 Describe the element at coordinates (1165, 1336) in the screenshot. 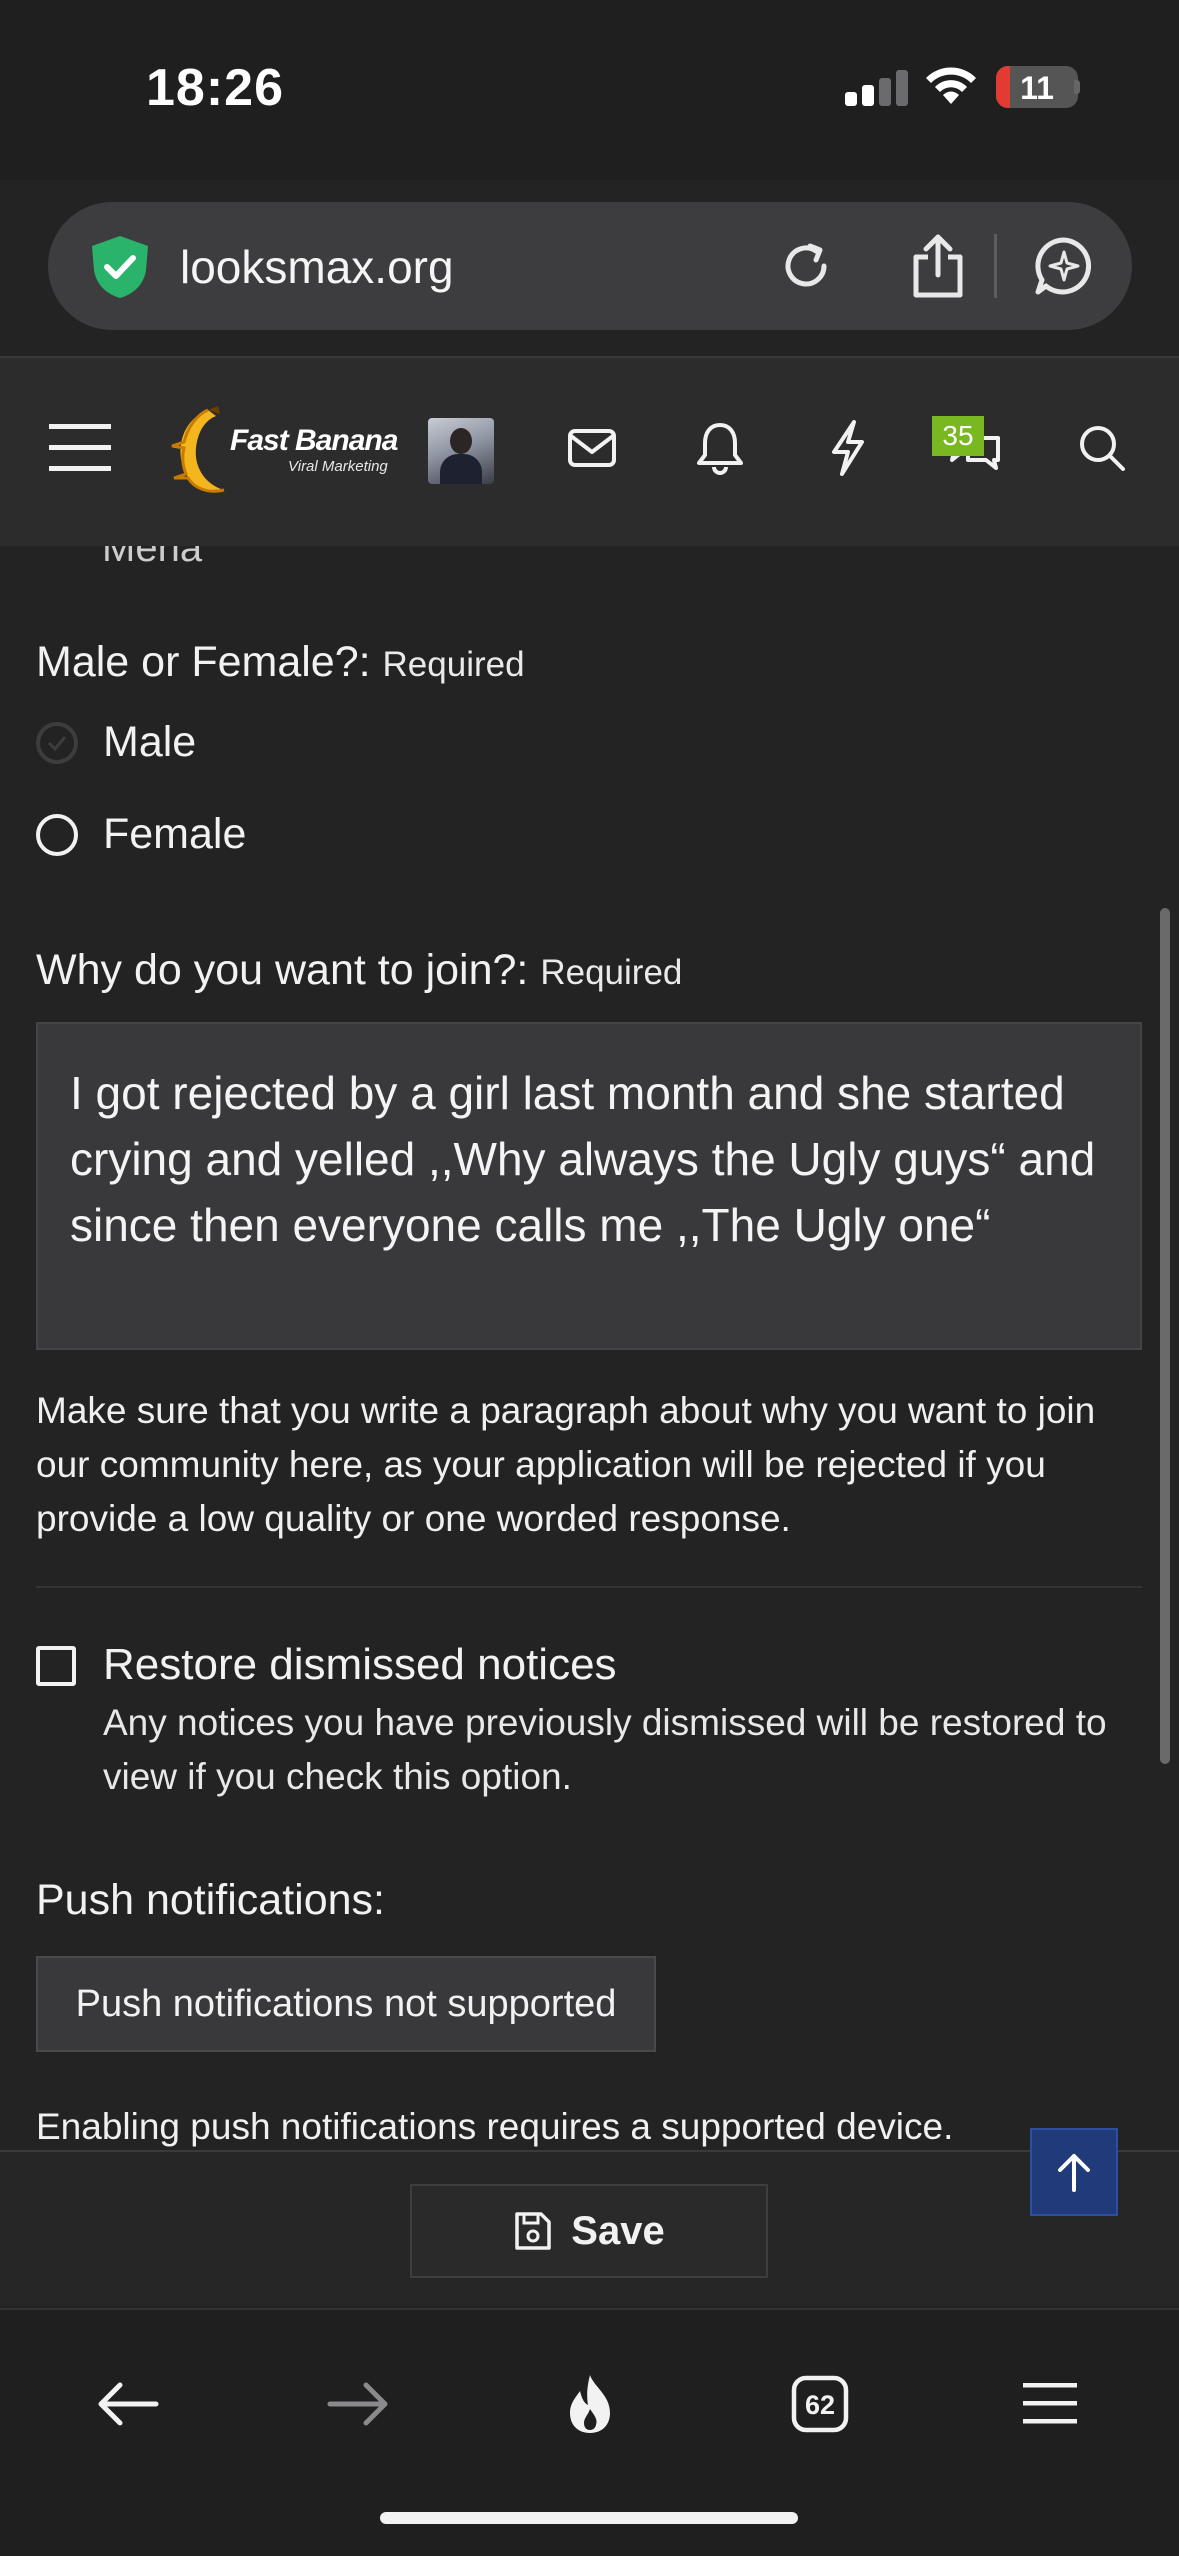

I see `scrollbar-thumb` at that location.